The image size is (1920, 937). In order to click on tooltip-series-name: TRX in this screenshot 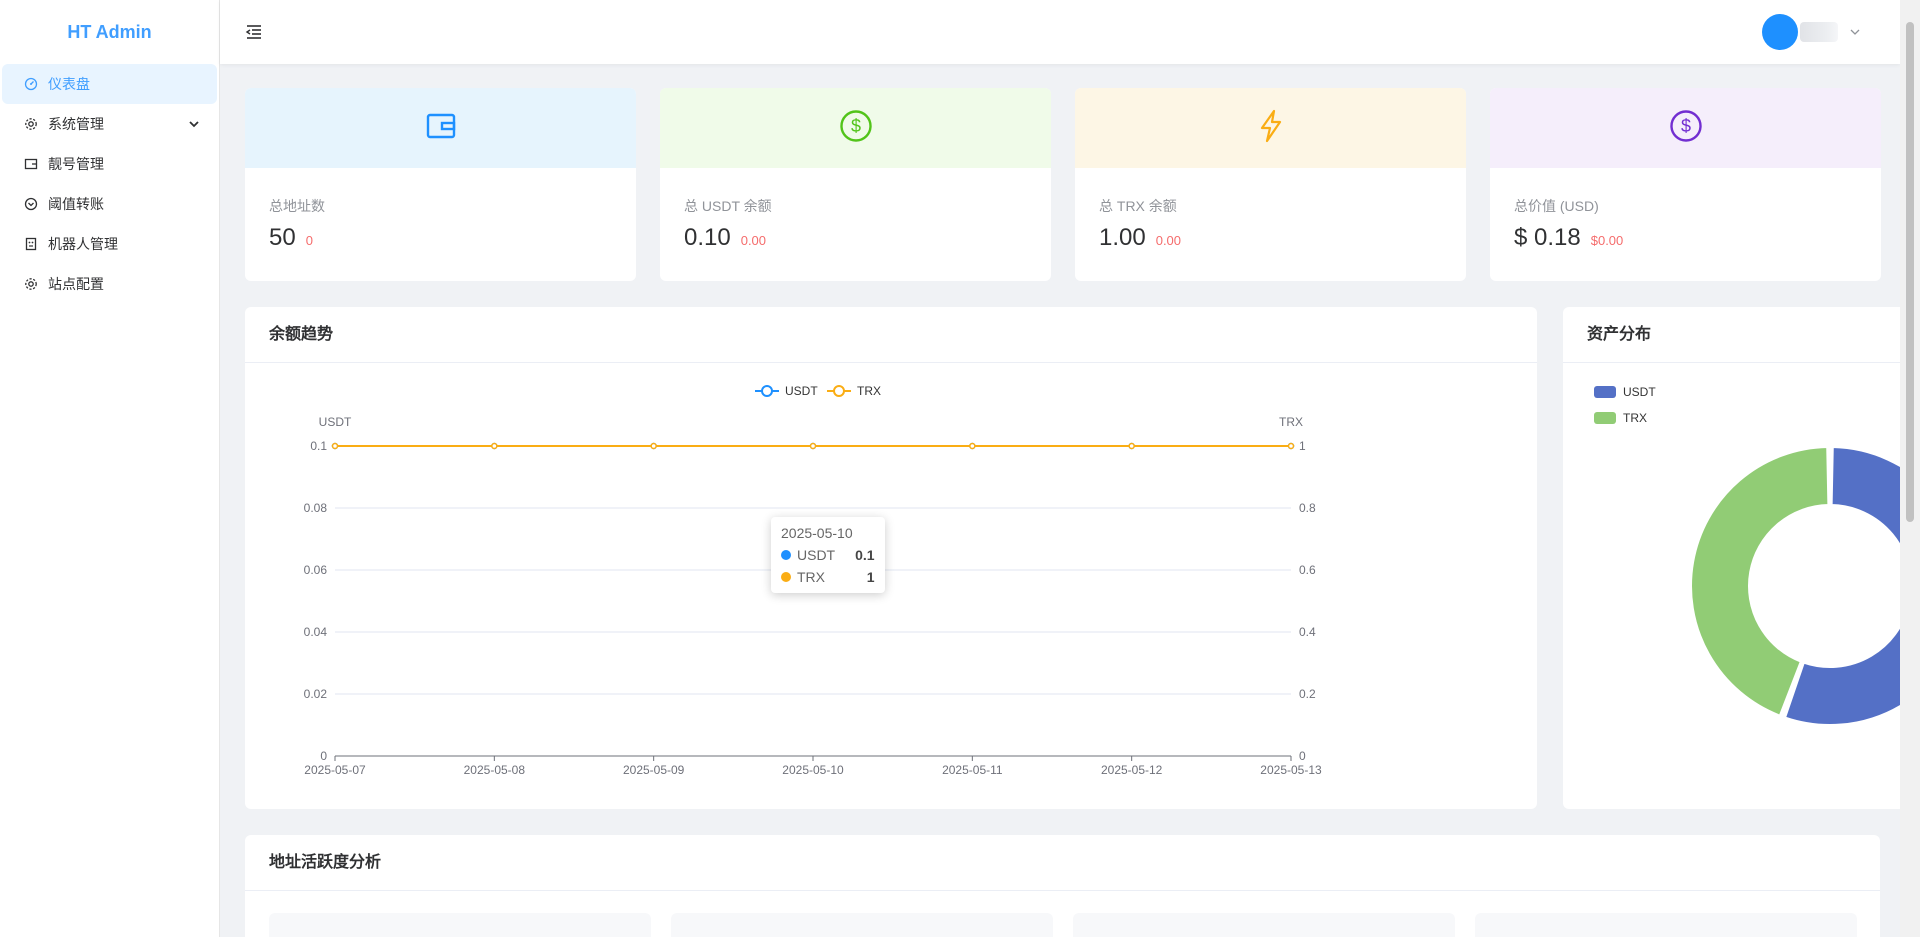, I will do `click(811, 577)`.